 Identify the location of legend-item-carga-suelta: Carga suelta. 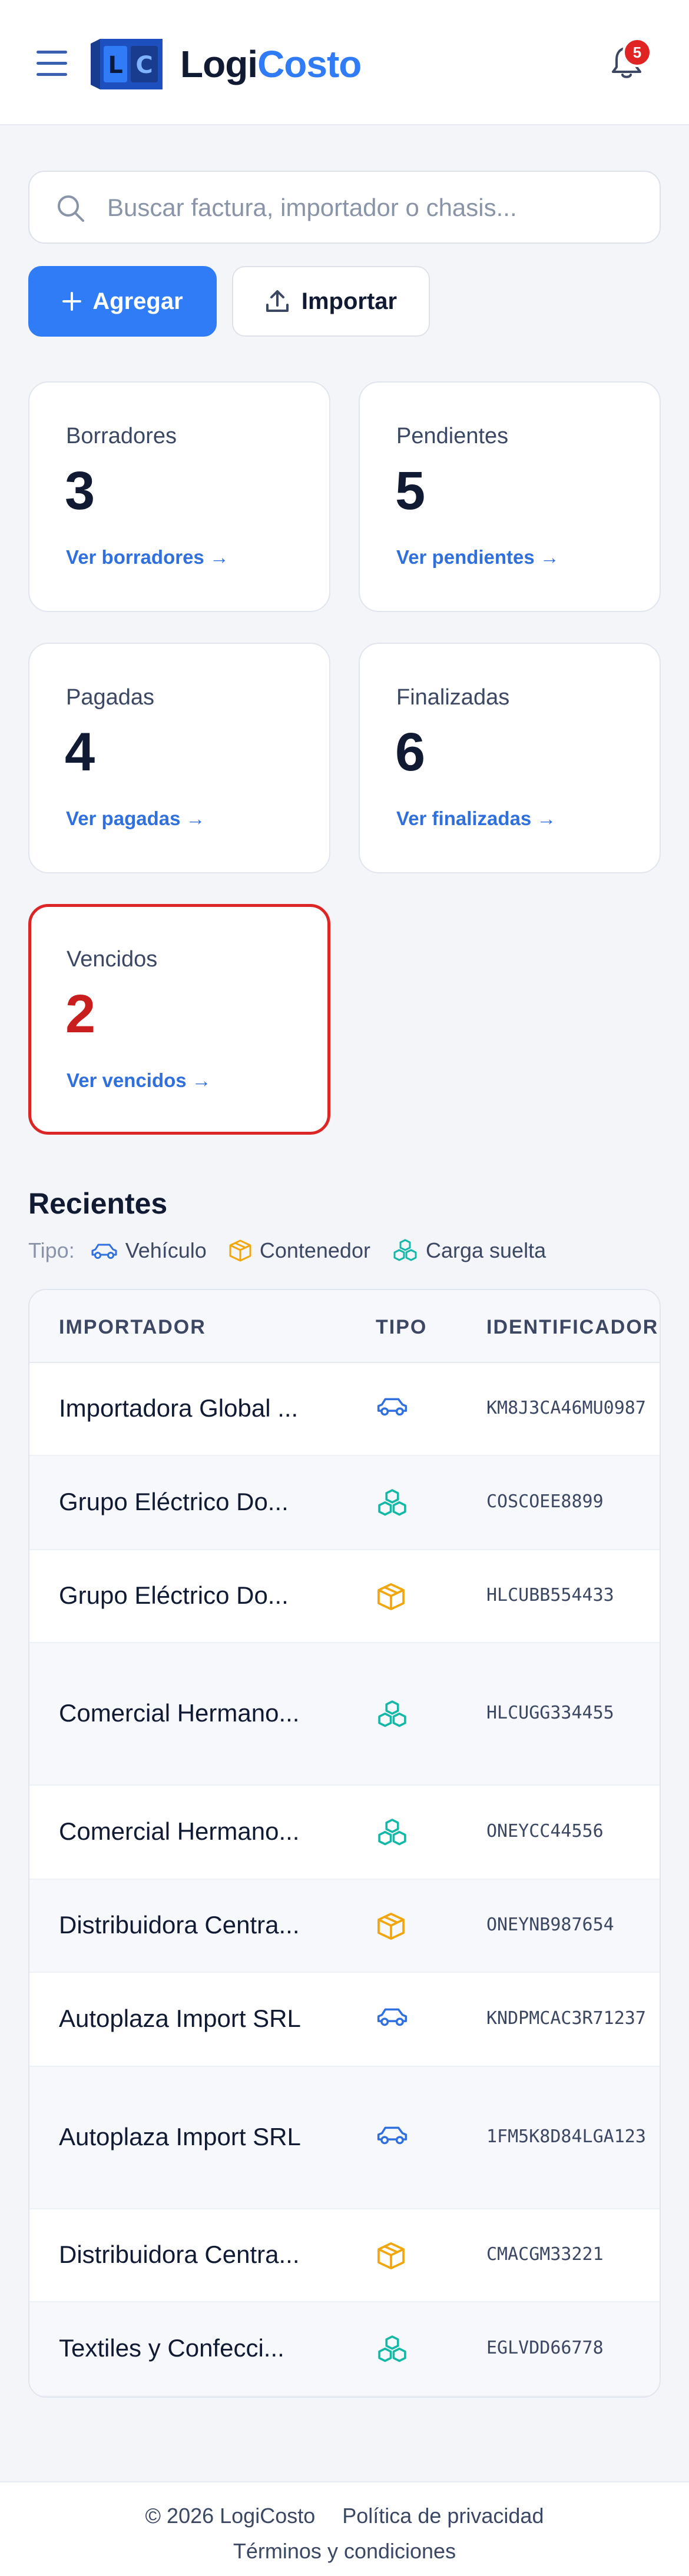
(469, 1250).